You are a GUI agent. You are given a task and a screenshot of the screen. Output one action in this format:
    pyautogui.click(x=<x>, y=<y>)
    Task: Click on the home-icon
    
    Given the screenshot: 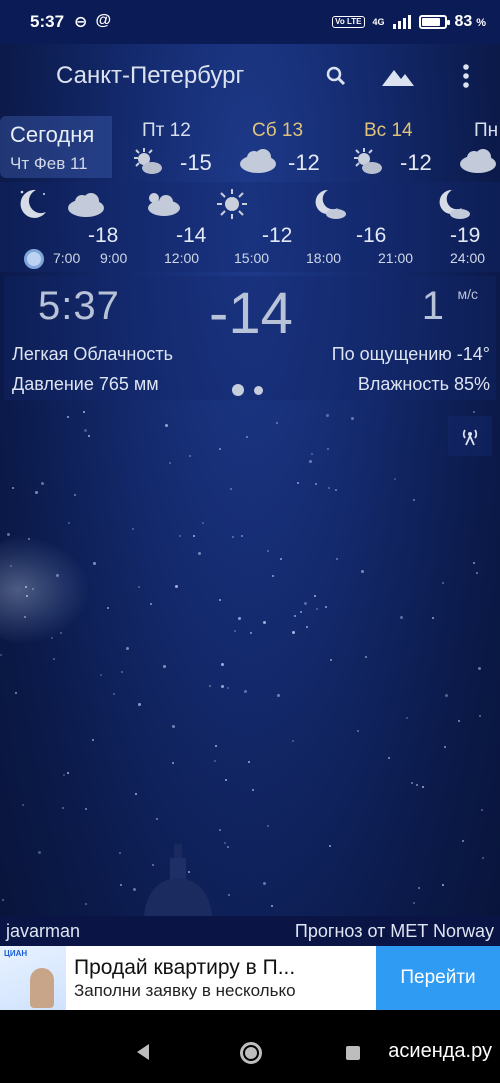 What is the action you would take?
    pyautogui.click(x=251, y=1053)
    